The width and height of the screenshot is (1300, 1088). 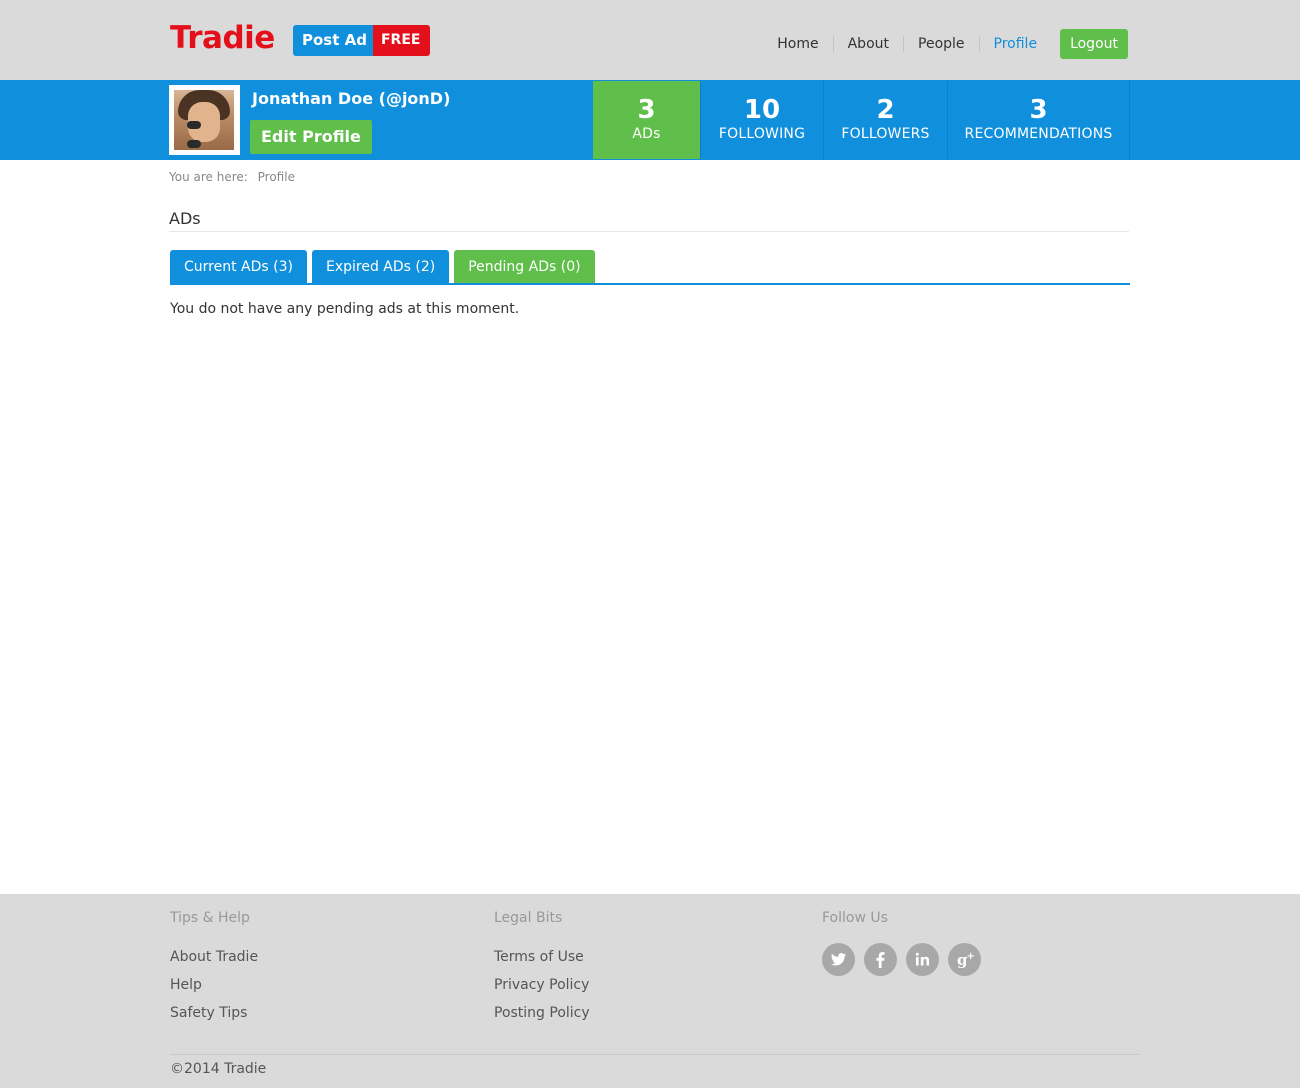 What do you see at coordinates (542, 957) in the screenshot?
I see `footer-link-terms: Terms of Use` at bounding box center [542, 957].